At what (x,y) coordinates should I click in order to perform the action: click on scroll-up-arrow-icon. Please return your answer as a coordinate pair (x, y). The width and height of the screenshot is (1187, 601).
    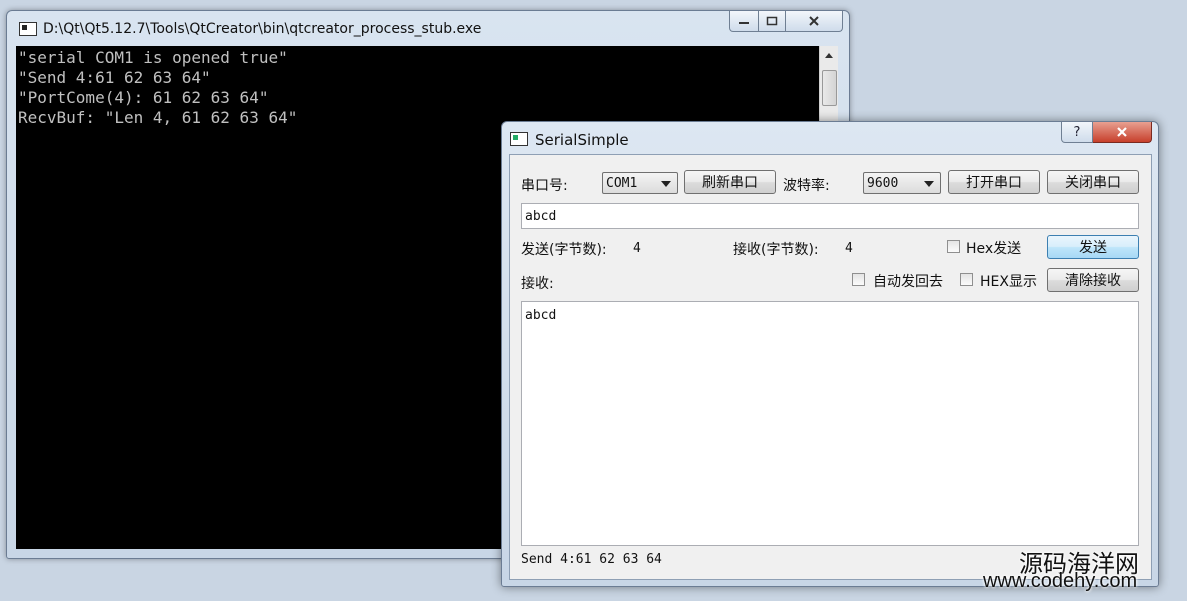
    Looking at the image, I should click on (829, 55).